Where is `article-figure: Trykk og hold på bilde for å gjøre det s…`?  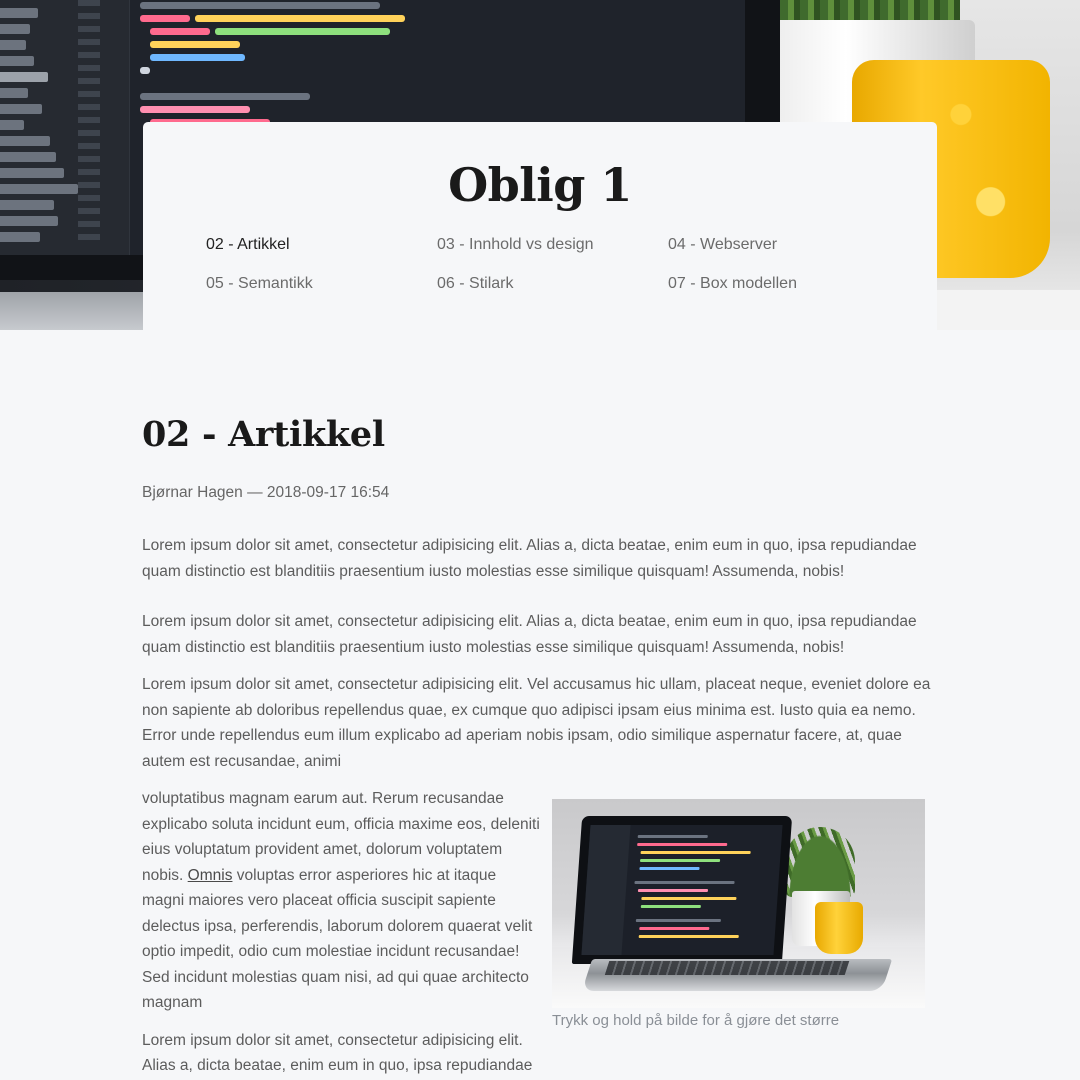
article-figure: Trykk og hold på bilde for å gjøre det s… is located at coordinates (738, 915).